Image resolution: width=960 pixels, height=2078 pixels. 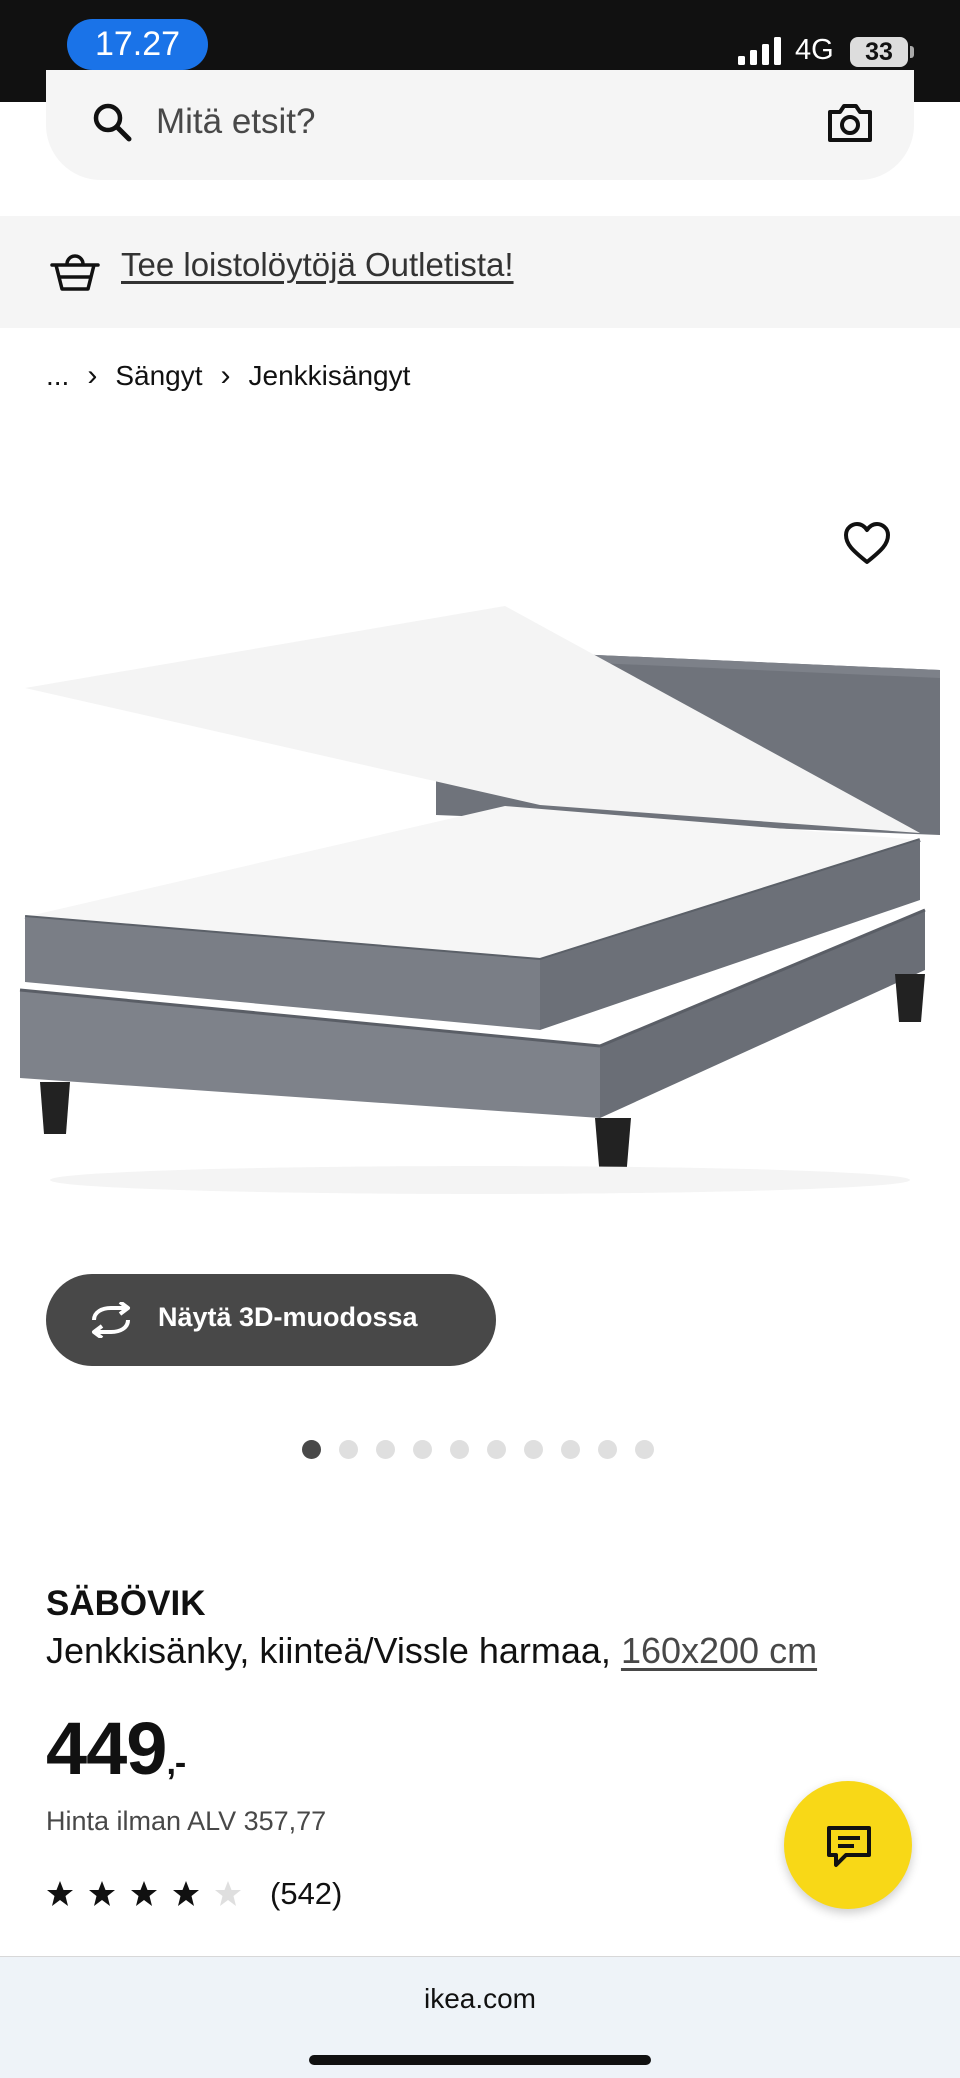 I want to click on breadcrumb-item-jenkkisangyt: Jenkkisängyt, so click(x=330, y=376).